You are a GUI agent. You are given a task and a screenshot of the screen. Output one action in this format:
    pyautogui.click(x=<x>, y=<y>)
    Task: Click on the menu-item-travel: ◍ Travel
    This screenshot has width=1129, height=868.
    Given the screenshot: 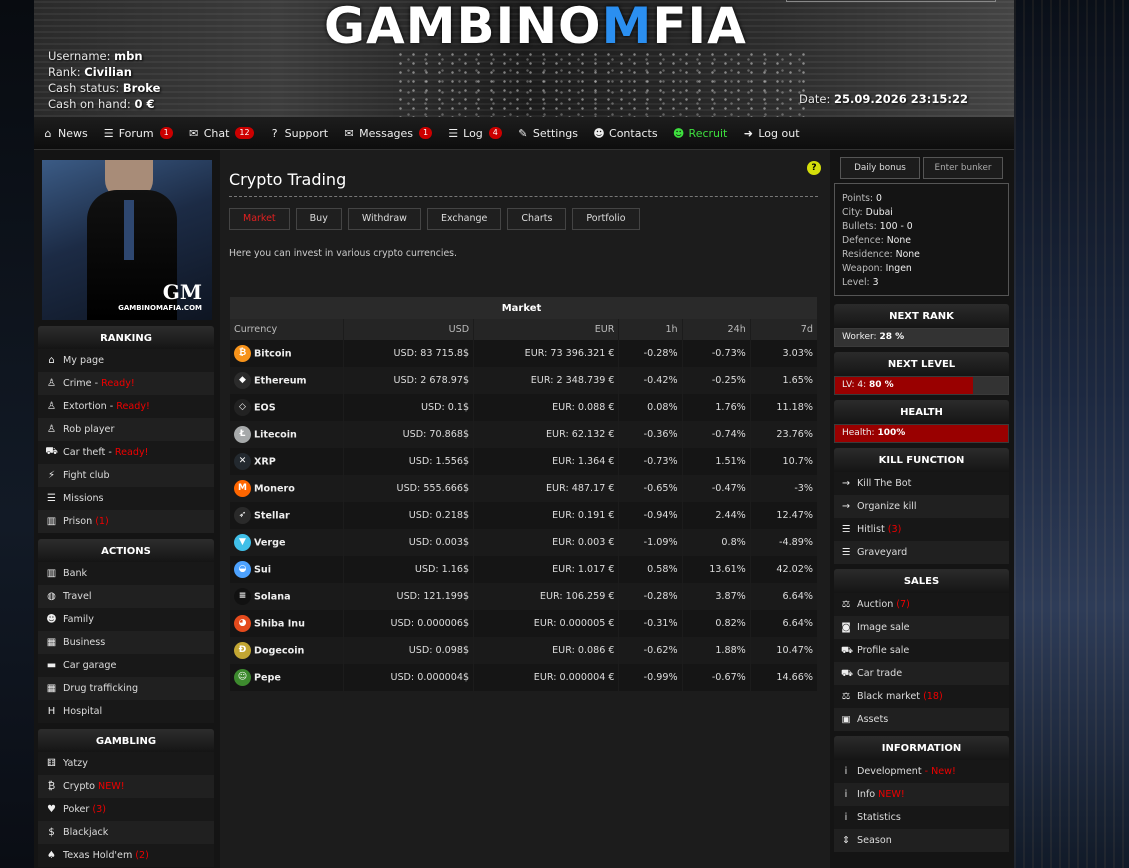 What is the action you would take?
    pyautogui.click(x=126, y=596)
    